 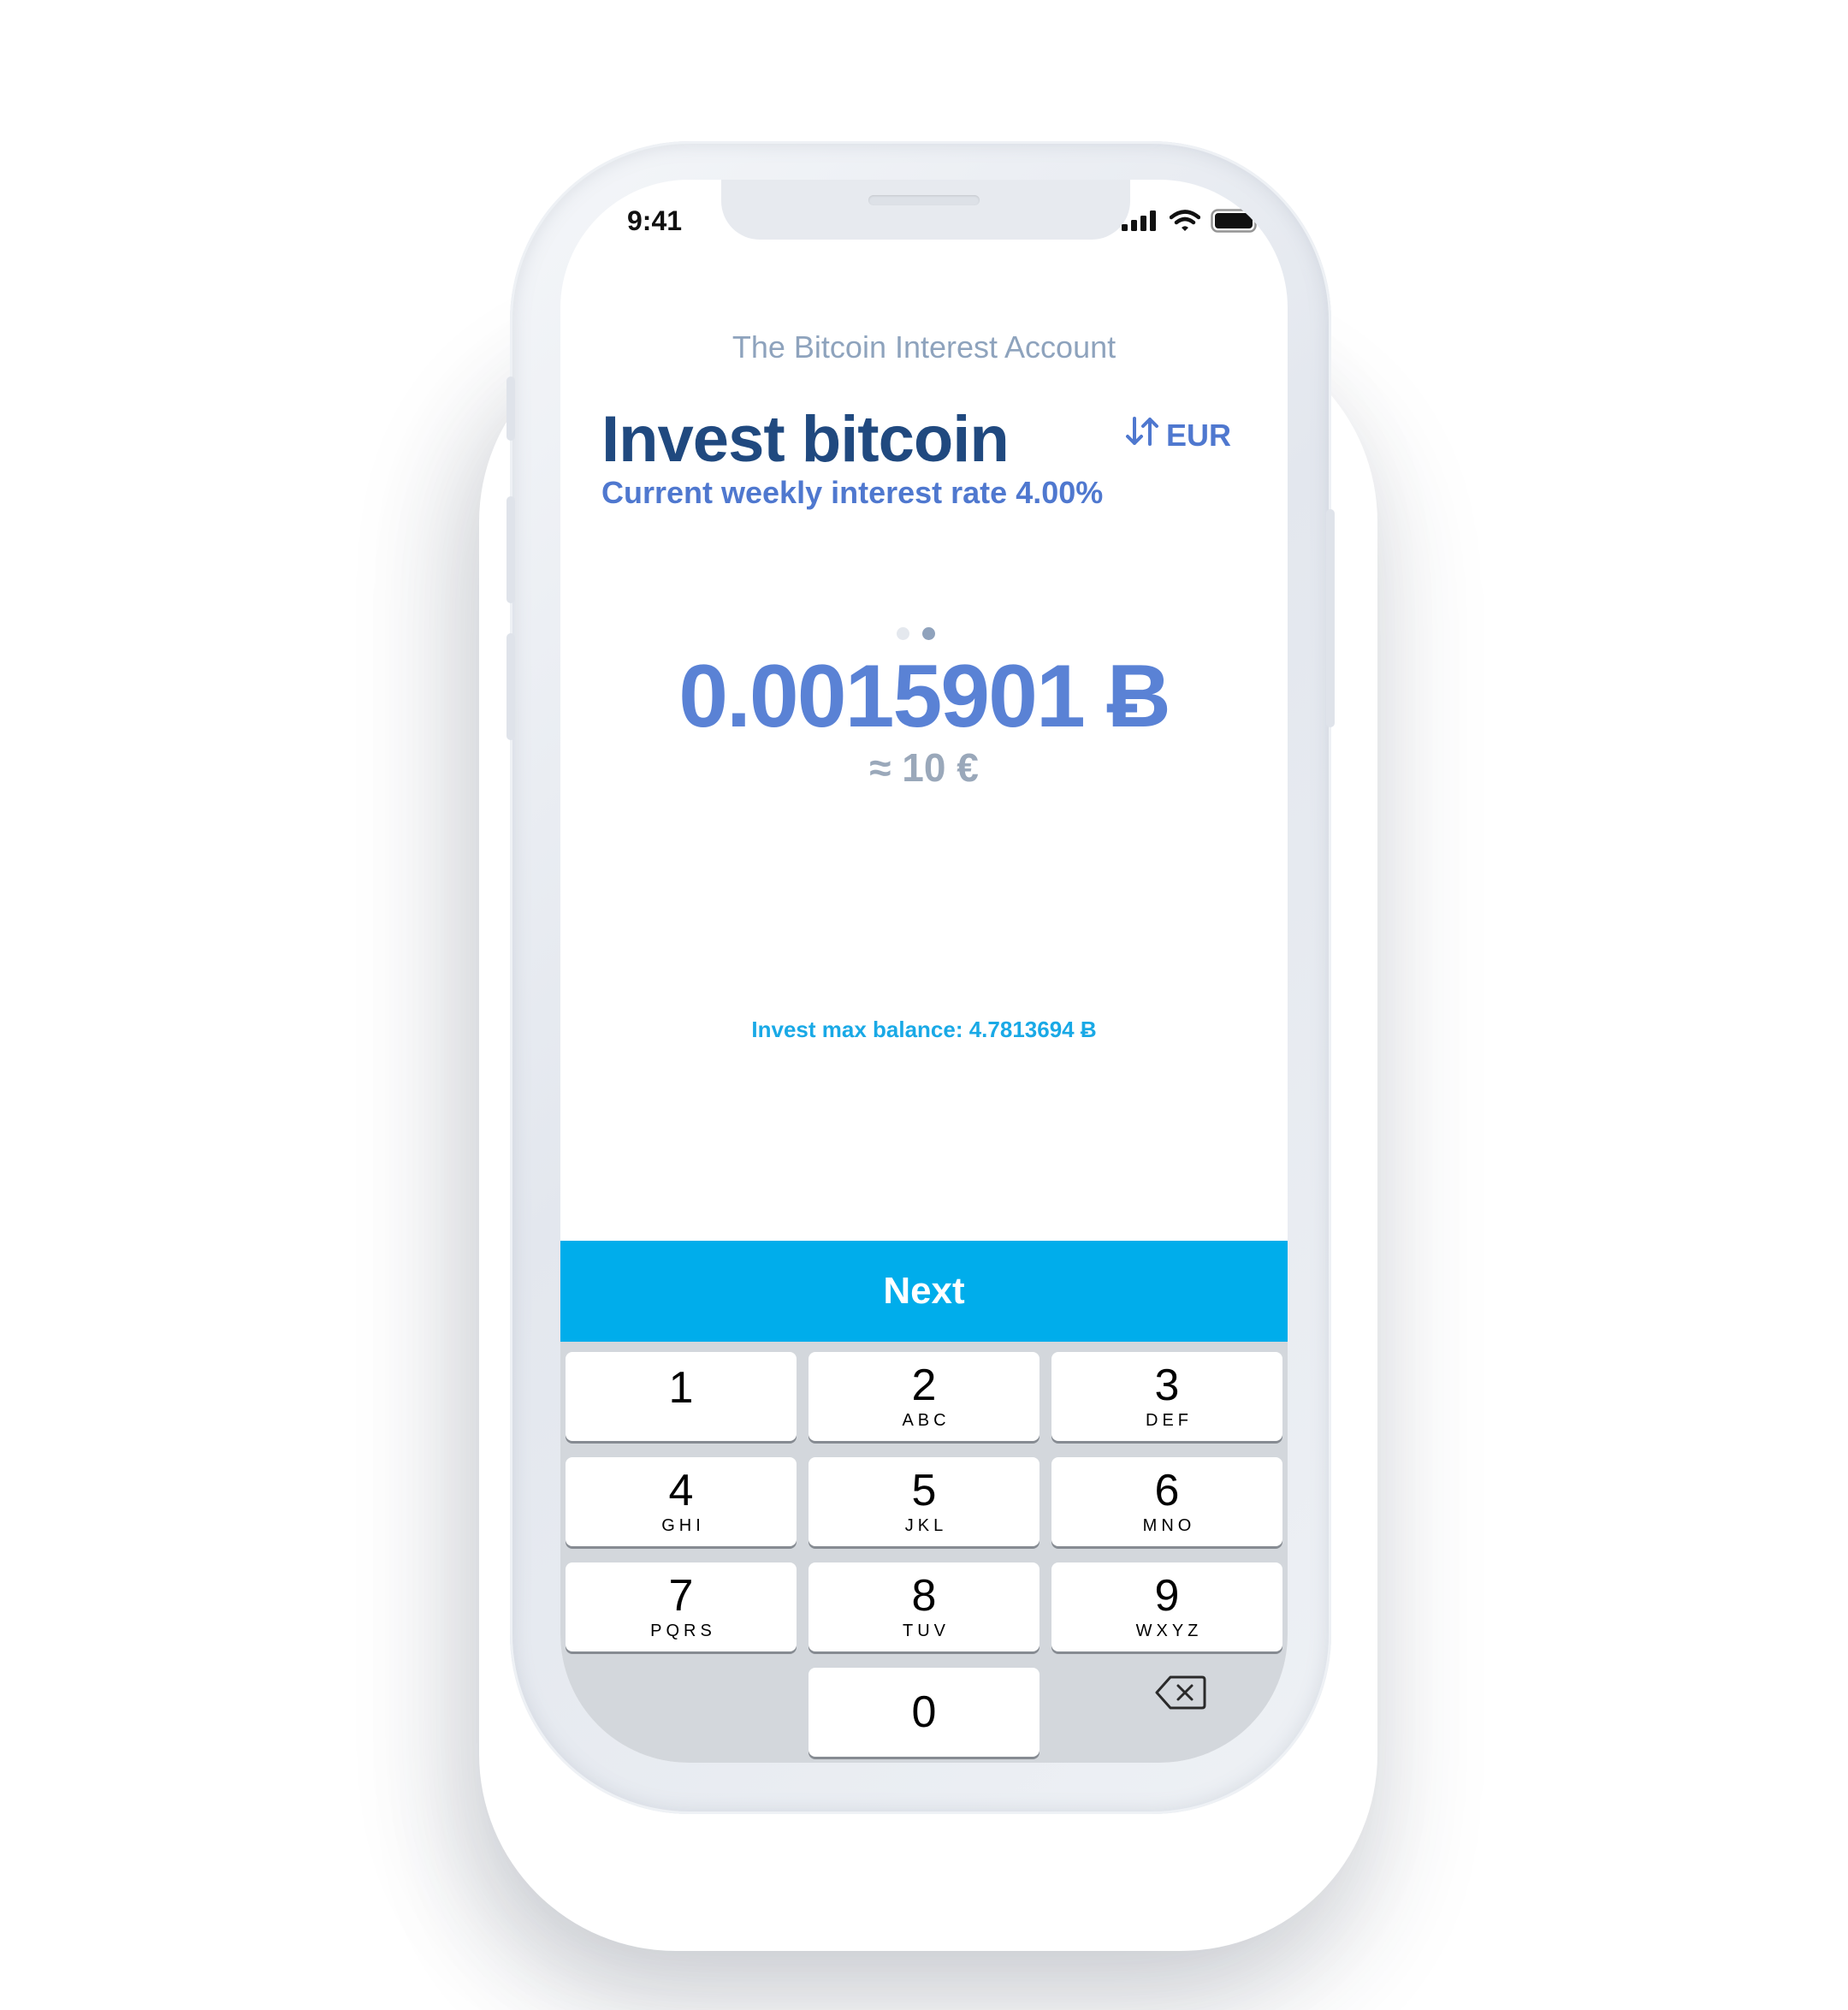 I want to click on key-digit: 9, so click(x=1167, y=1595).